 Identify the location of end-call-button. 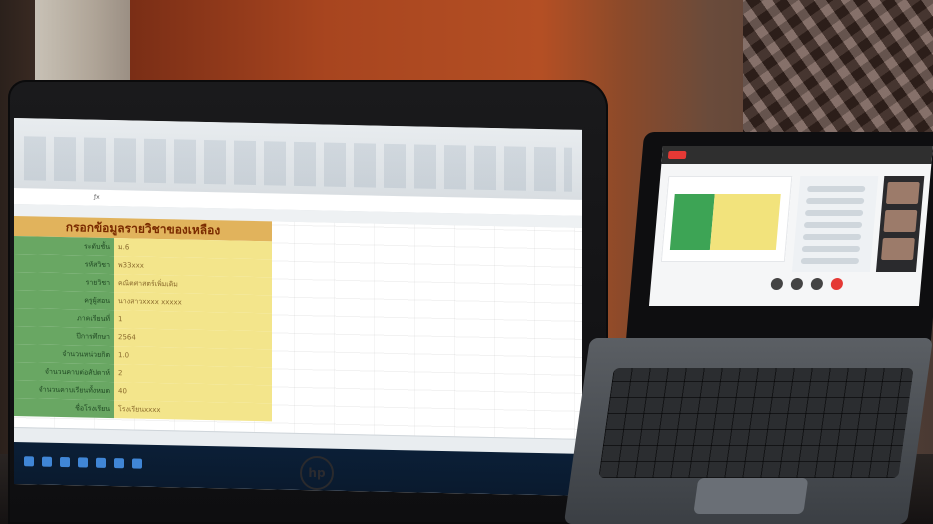
(837, 284).